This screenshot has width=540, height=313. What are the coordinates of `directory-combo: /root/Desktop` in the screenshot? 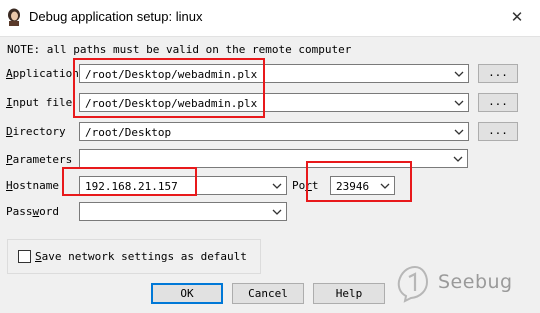 It's located at (274, 131).